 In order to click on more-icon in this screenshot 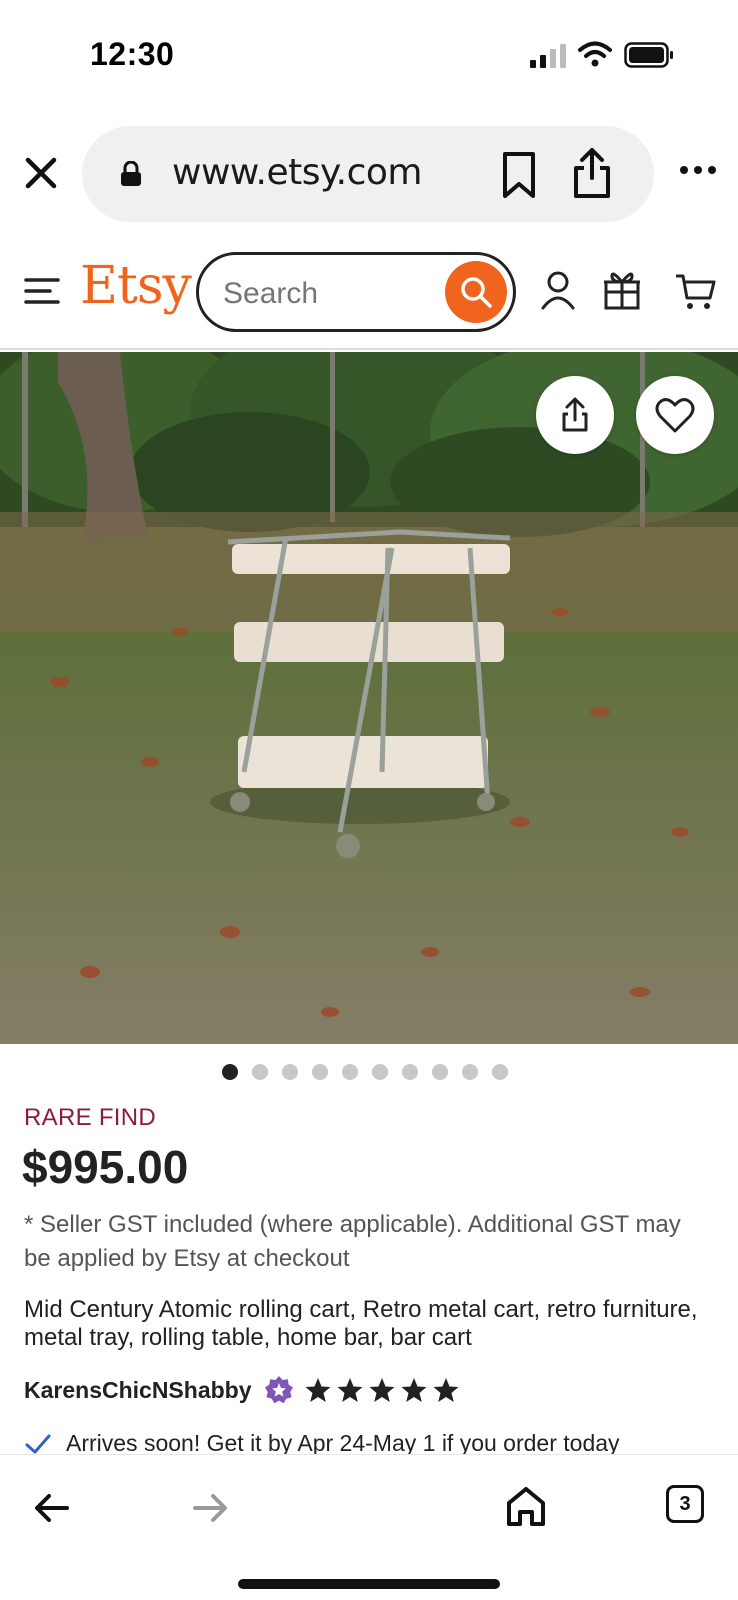, I will do `click(698, 170)`.